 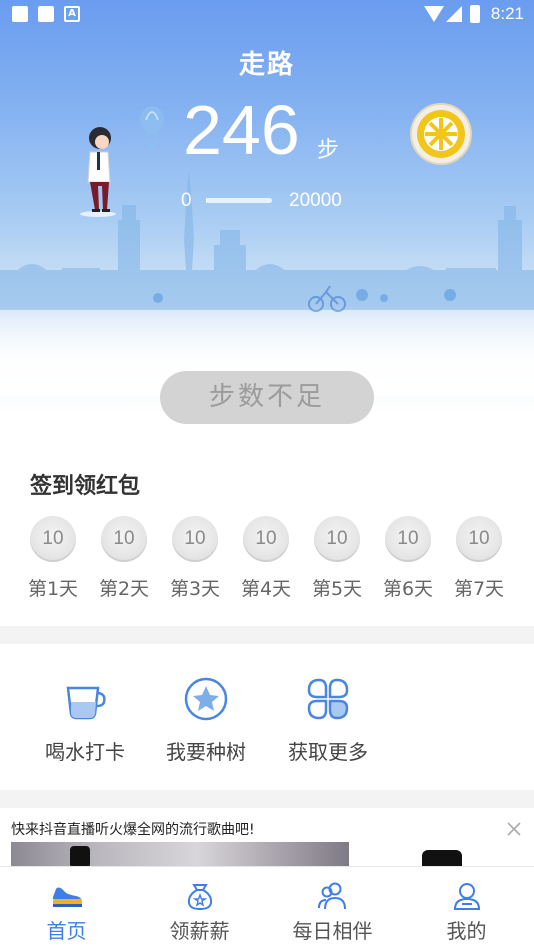 I want to click on day-label: 第3天, so click(x=195, y=589).